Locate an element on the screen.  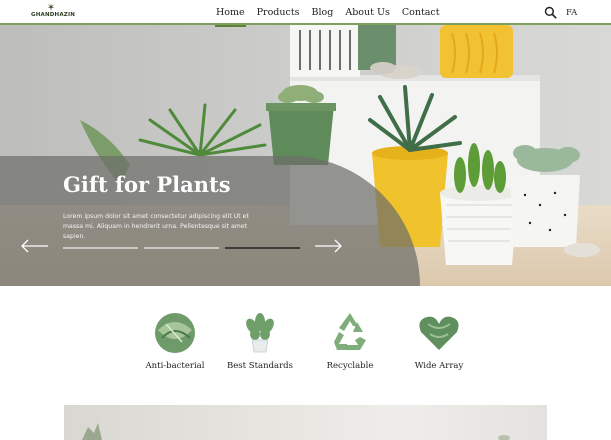
promo-image-graphic is located at coordinates (296, 431).